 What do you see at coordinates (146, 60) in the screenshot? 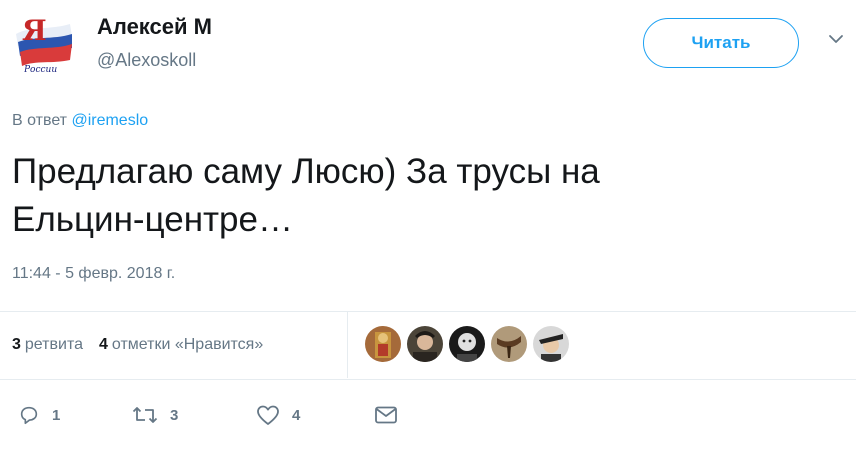
I see `user-handle: @Alexoskoll` at bounding box center [146, 60].